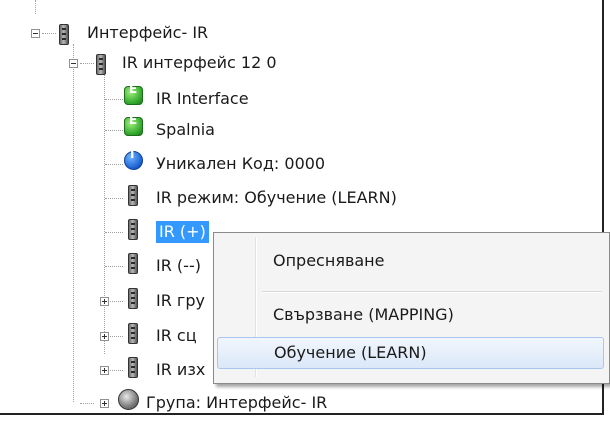 Image resolution: width=610 pixels, height=422 pixels. Describe the element at coordinates (180, 300) in the screenshot. I see `tree-node-label: IR гру` at that location.